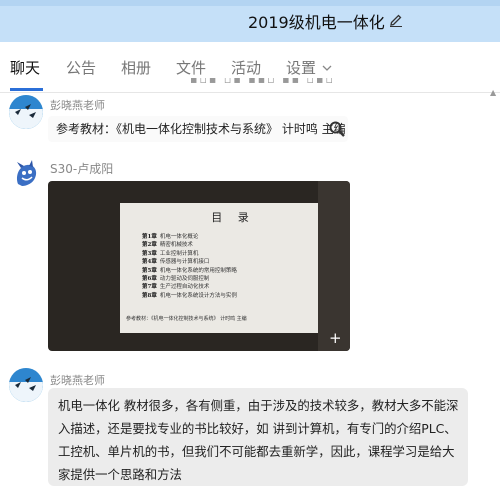 The height and width of the screenshot is (486, 500). Describe the element at coordinates (258, 405) in the screenshot. I see `message-line: 机电一体化 教材很多，各有侧重，由于涉及的技术较多，教材大多不能深` at that location.